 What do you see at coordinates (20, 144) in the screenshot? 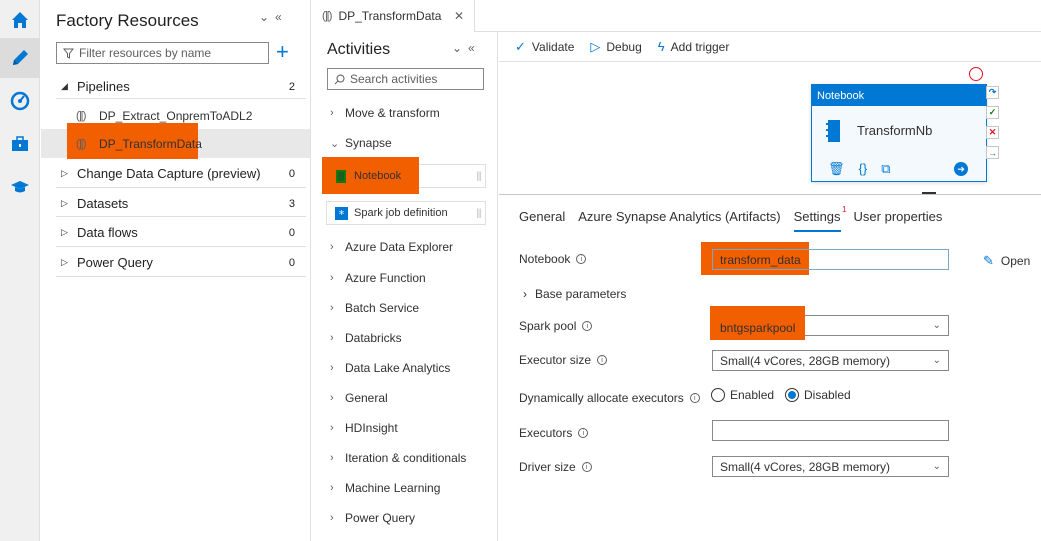
I see `toolbox-icon` at bounding box center [20, 144].